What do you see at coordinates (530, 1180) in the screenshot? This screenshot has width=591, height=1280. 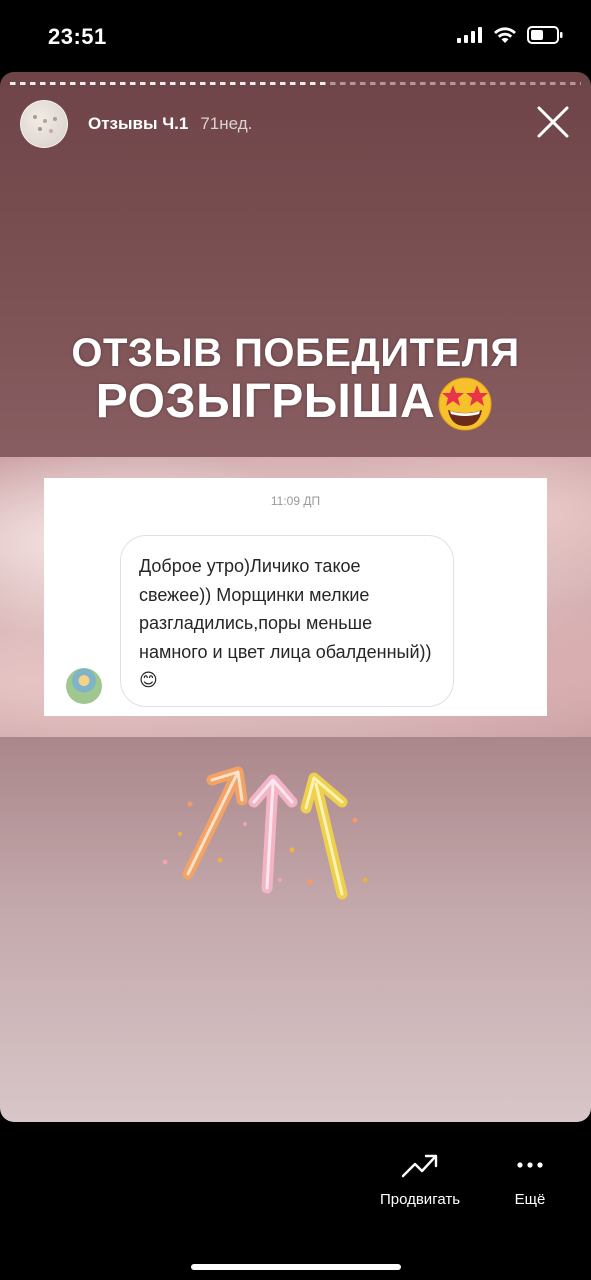 I see `more-button: Ещё` at bounding box center [530, 1180].